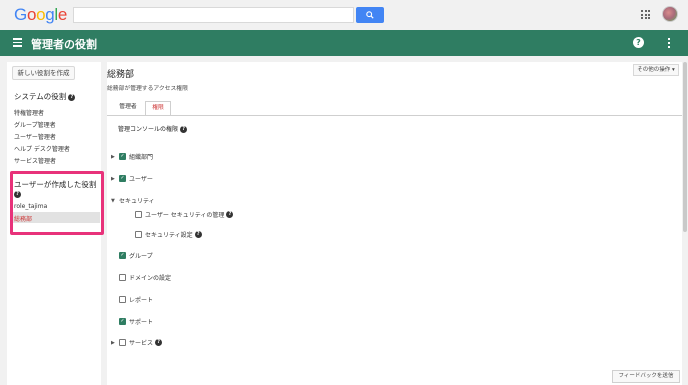 The image size is (688, 385). What do you see at coordinates (685, 147) in the screenshot?
I see `scrollbar` at bounding box center [685, 147].